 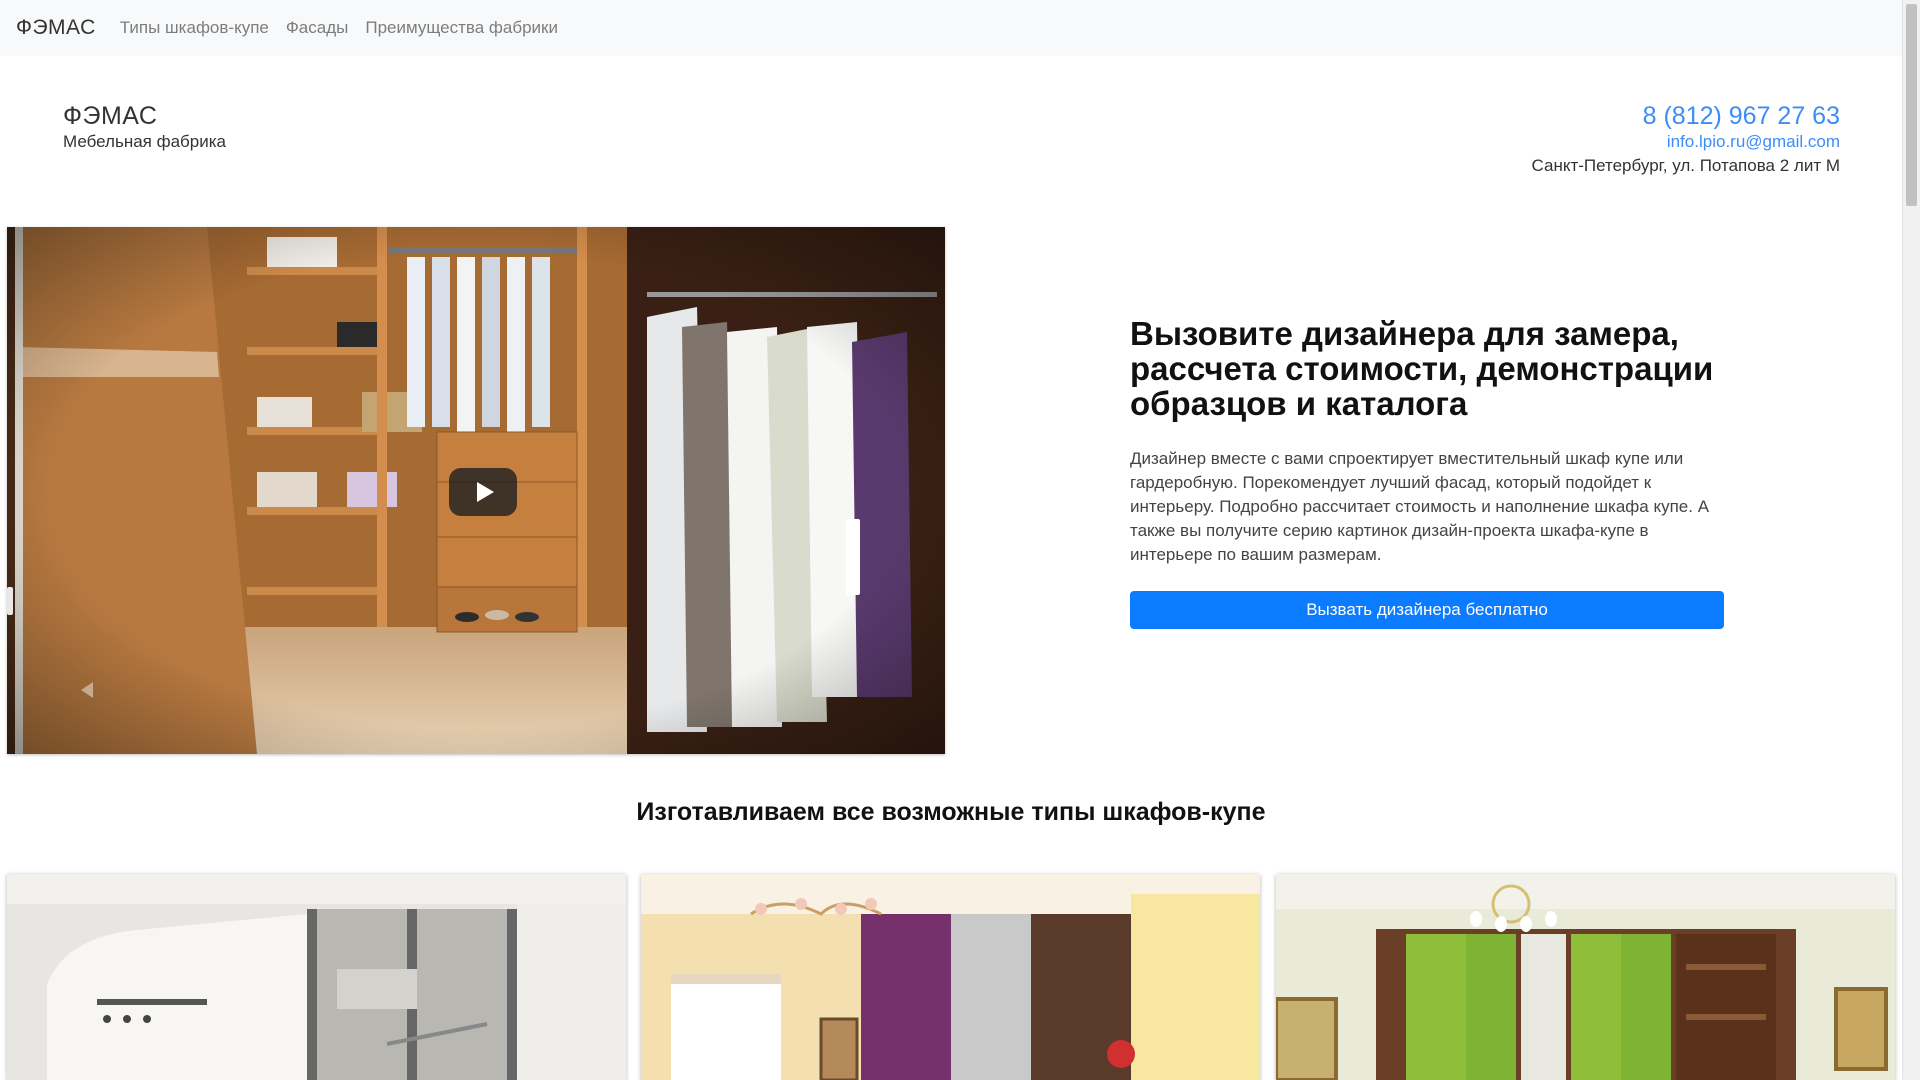 What do you see at coordinates (1911, 540) in the screenshot?
I see `page-scrollbar` at bounding box center [1911, 540].